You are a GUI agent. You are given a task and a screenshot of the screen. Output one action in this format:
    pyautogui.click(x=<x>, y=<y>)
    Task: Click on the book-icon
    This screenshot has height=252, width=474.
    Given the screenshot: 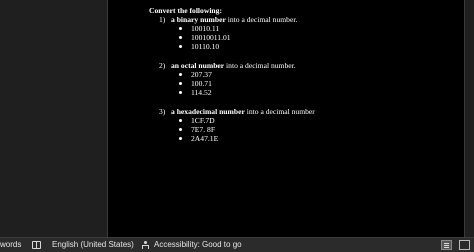 What is the action you would take?
    pyautogui.click(x=36, y=245)
    